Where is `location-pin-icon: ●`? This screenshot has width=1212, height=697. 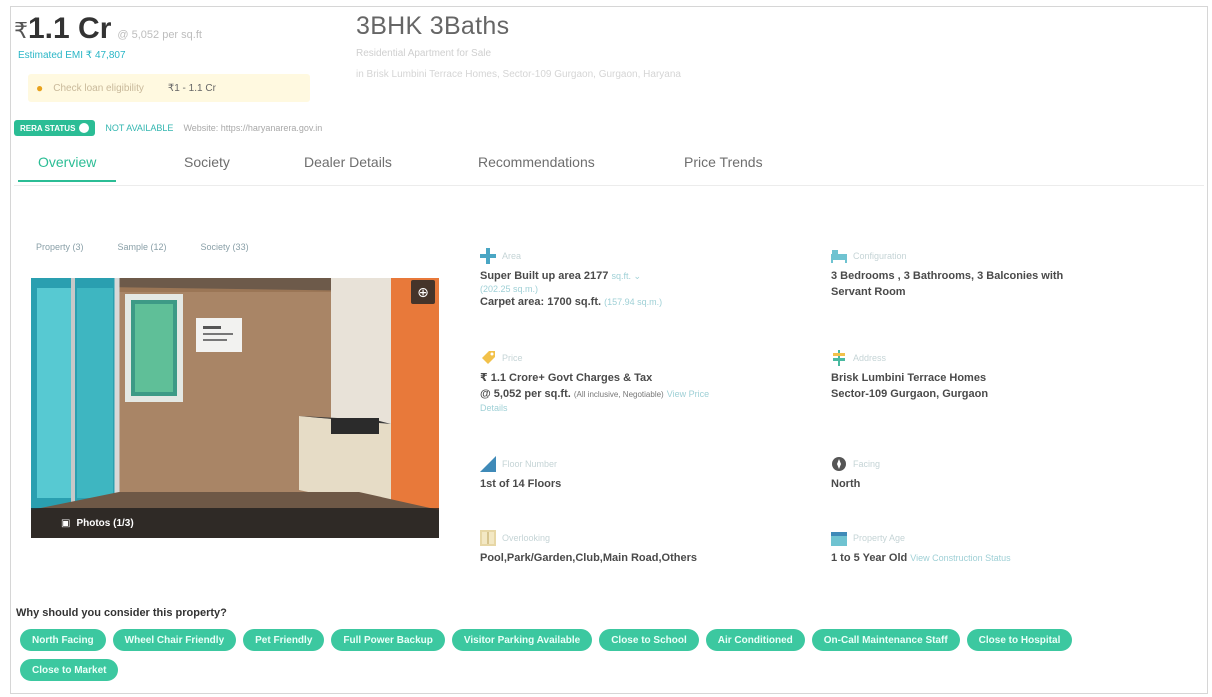 location-pin-icon: ● is located at coordinates (40, 88).